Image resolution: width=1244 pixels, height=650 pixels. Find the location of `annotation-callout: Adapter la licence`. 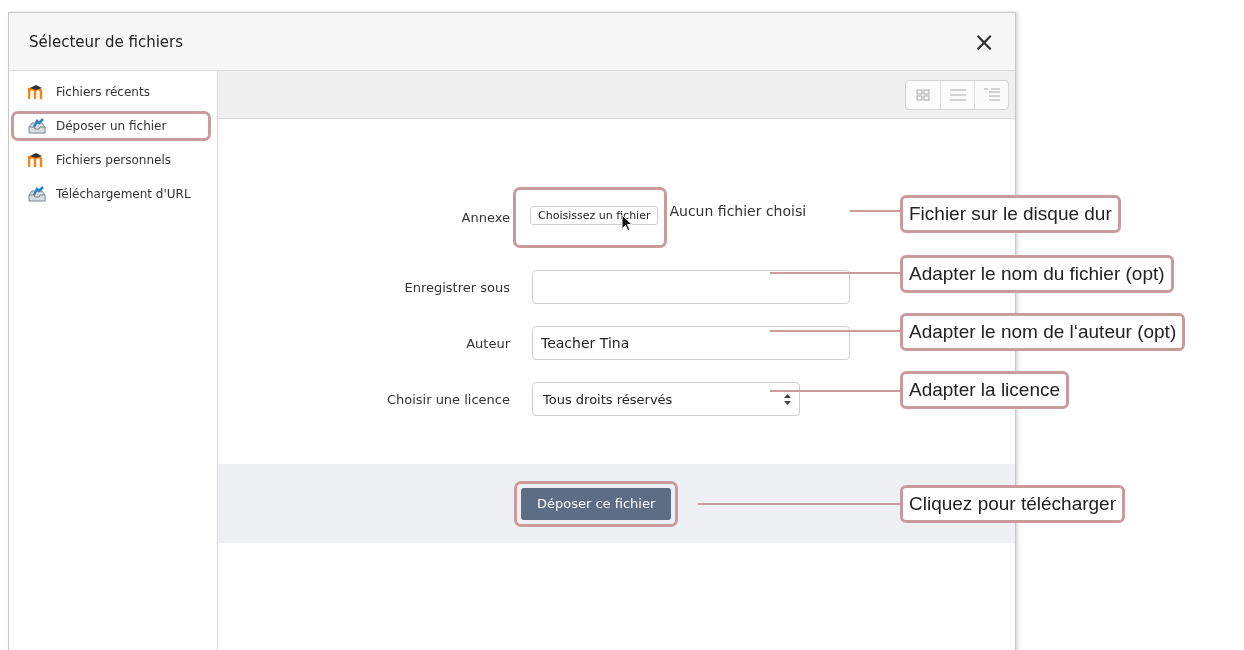

annotation-callout: Adapter la licence is located at coordinates (985, 390).